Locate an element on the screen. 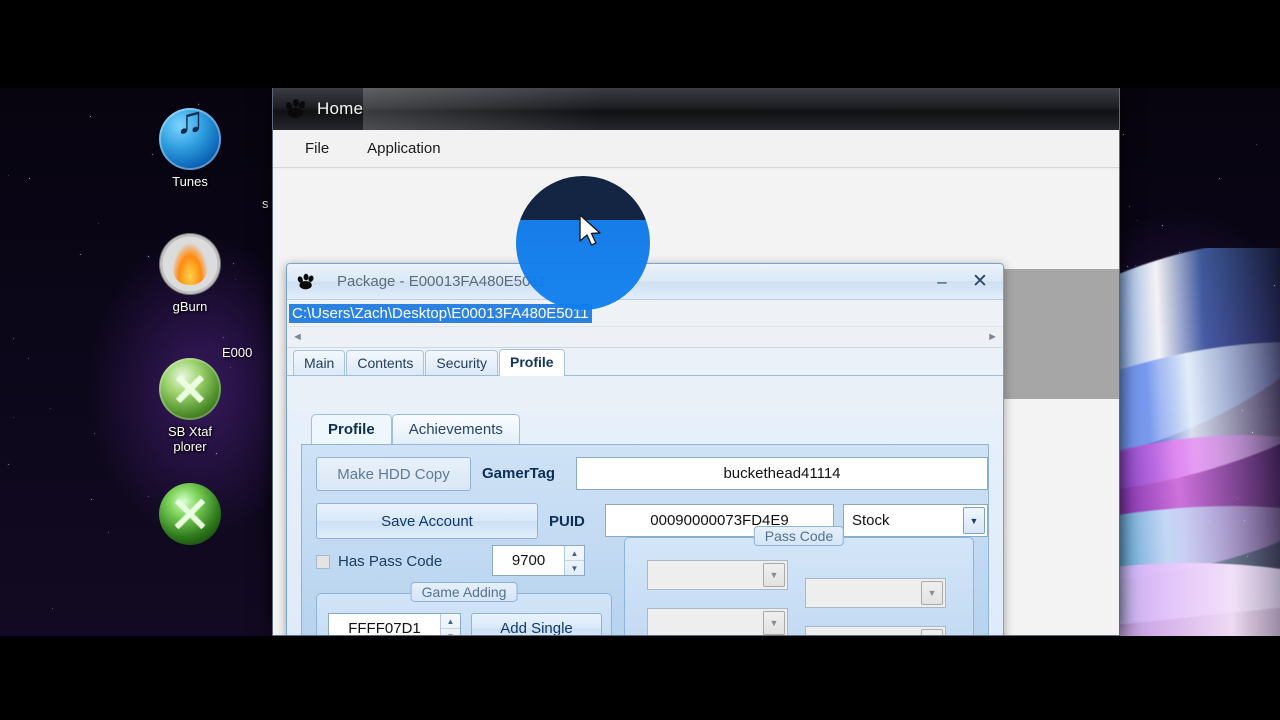 The image size is (1280, 720). gamertag-input: buckethead41114 is located at coordinates (782, 473).